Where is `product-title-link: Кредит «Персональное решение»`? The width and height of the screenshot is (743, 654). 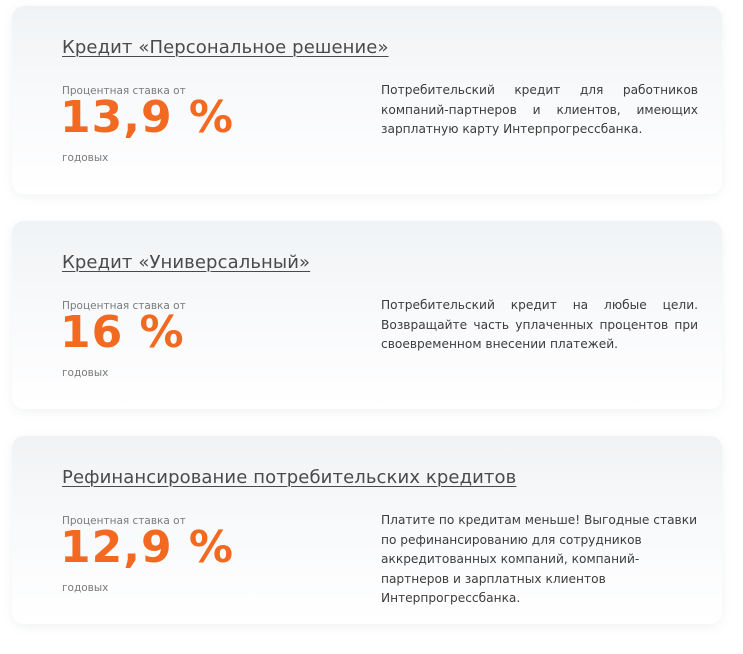
product-title-link: Кредит «Персональное решение» is located at coordinates (225, 47).